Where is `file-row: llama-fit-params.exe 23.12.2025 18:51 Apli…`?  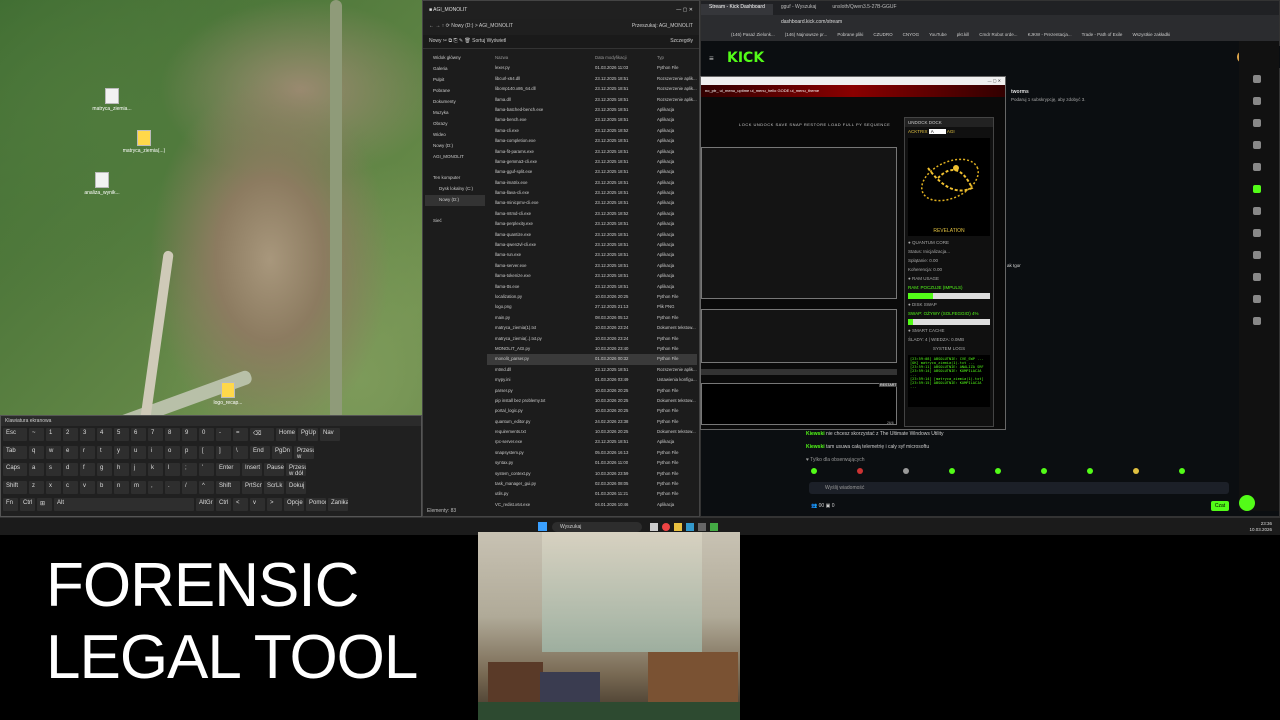
file-row: llama-fit-params.exe 23.12.2025 18:51 Apli… is located at coordinates (592, 152).